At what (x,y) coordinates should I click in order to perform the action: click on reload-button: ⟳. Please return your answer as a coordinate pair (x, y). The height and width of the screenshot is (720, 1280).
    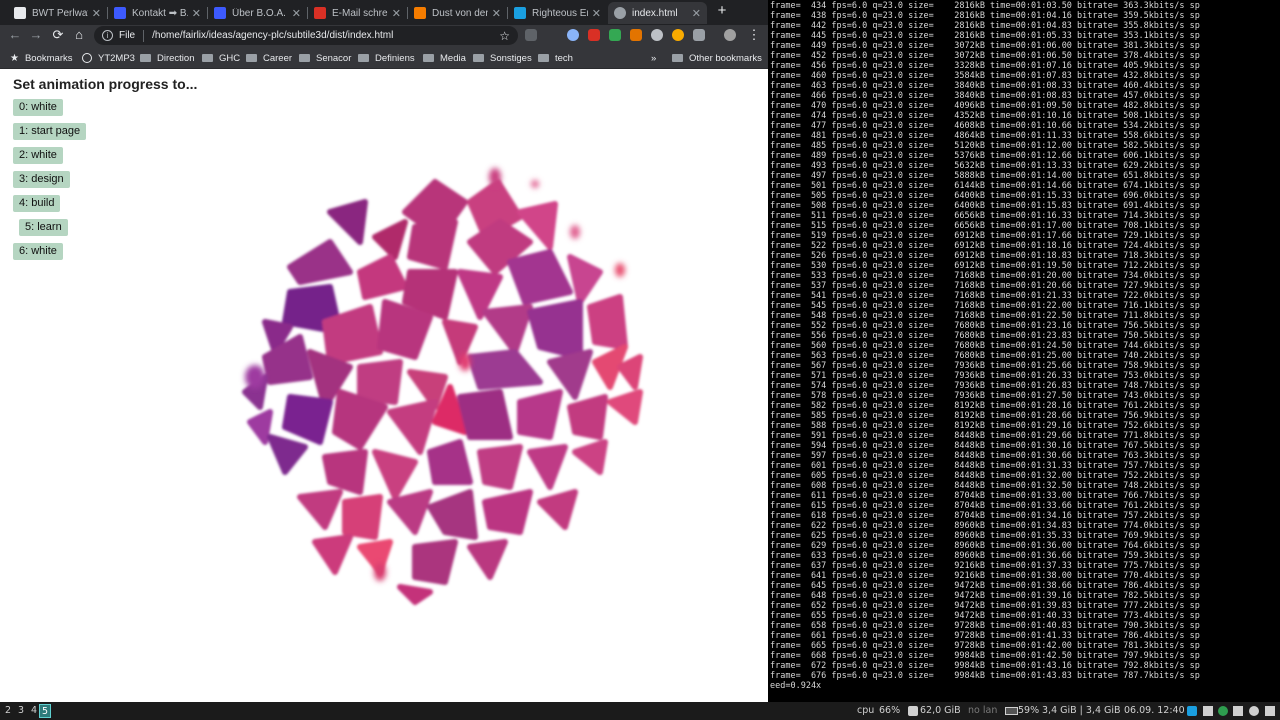
    Looking at the image, I should click on (58, 35).